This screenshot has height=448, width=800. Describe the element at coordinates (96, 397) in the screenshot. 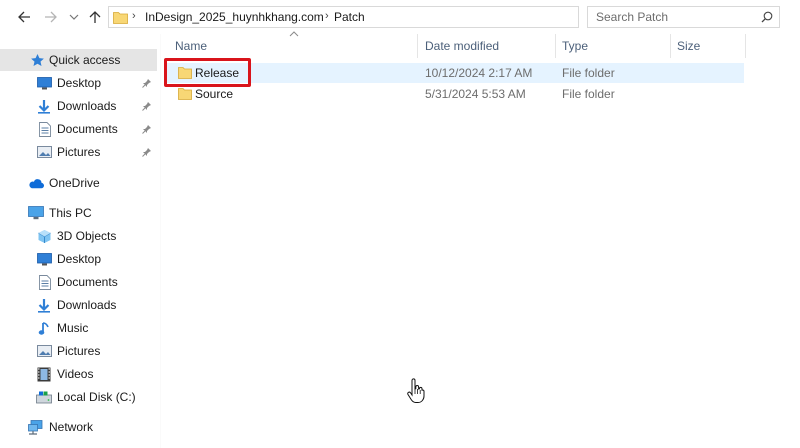

I see `sidebar-item-label: Local Disk (C:)` at that location.